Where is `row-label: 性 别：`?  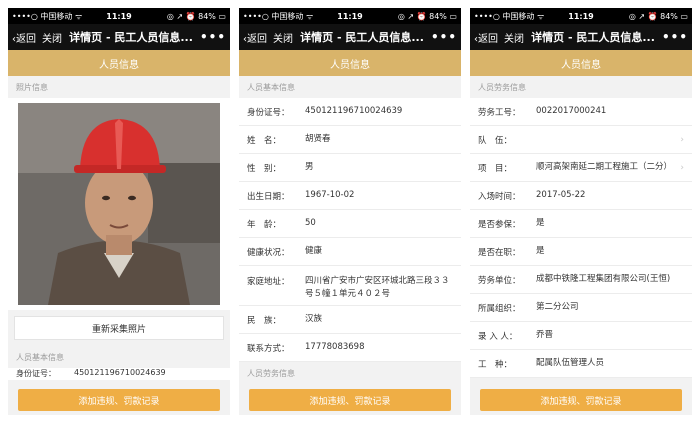 row-label: 性 别： is located at coordinates (264, 168).